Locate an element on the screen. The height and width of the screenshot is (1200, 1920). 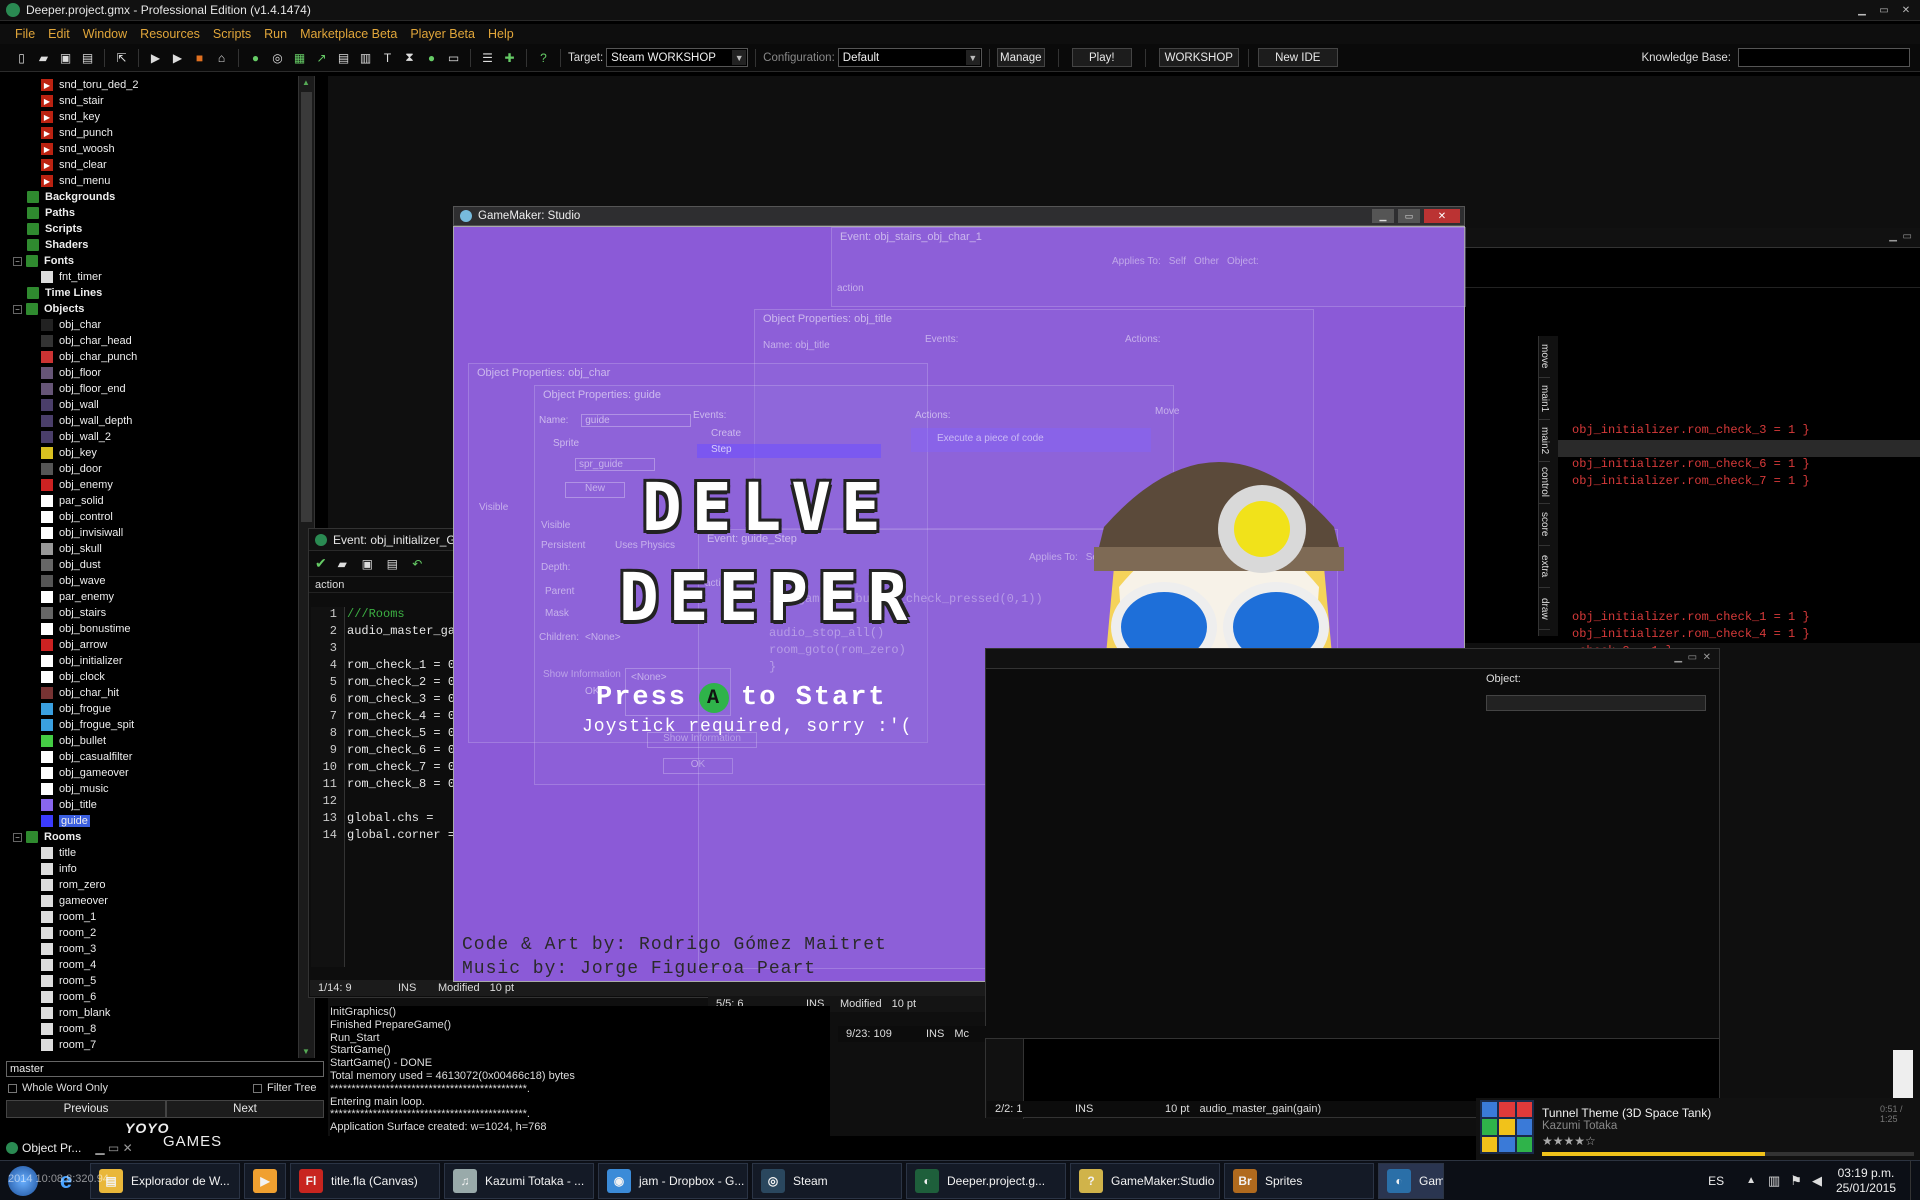
tab-score: score is located at coordinates (1544, 525).